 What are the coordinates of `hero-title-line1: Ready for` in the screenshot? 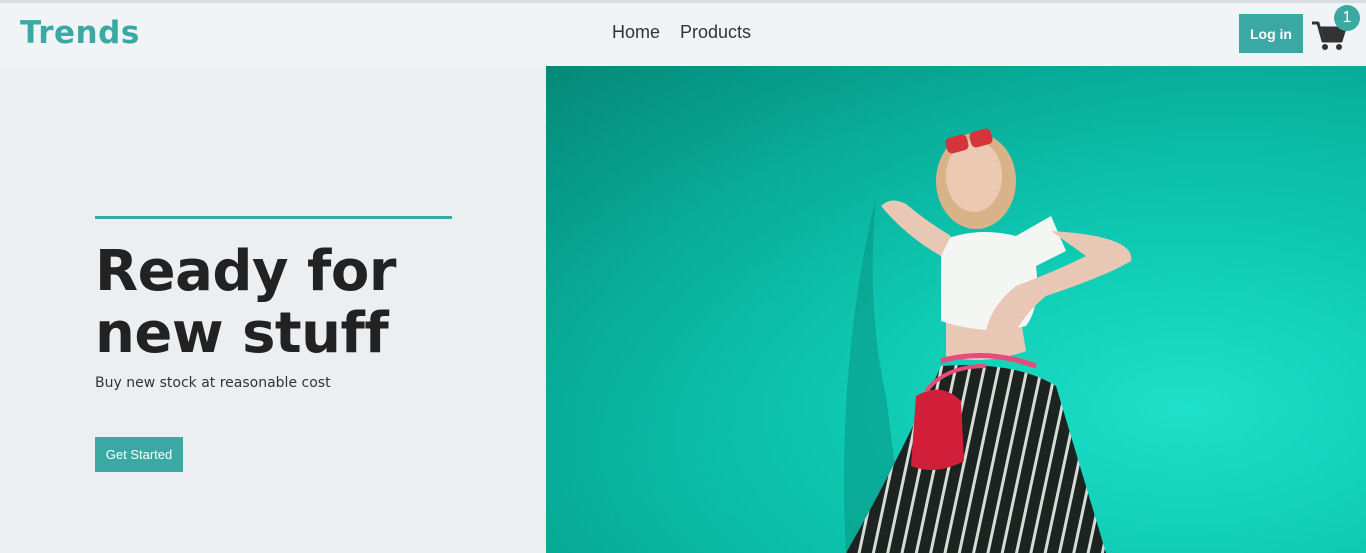 It's located at (245, 271).